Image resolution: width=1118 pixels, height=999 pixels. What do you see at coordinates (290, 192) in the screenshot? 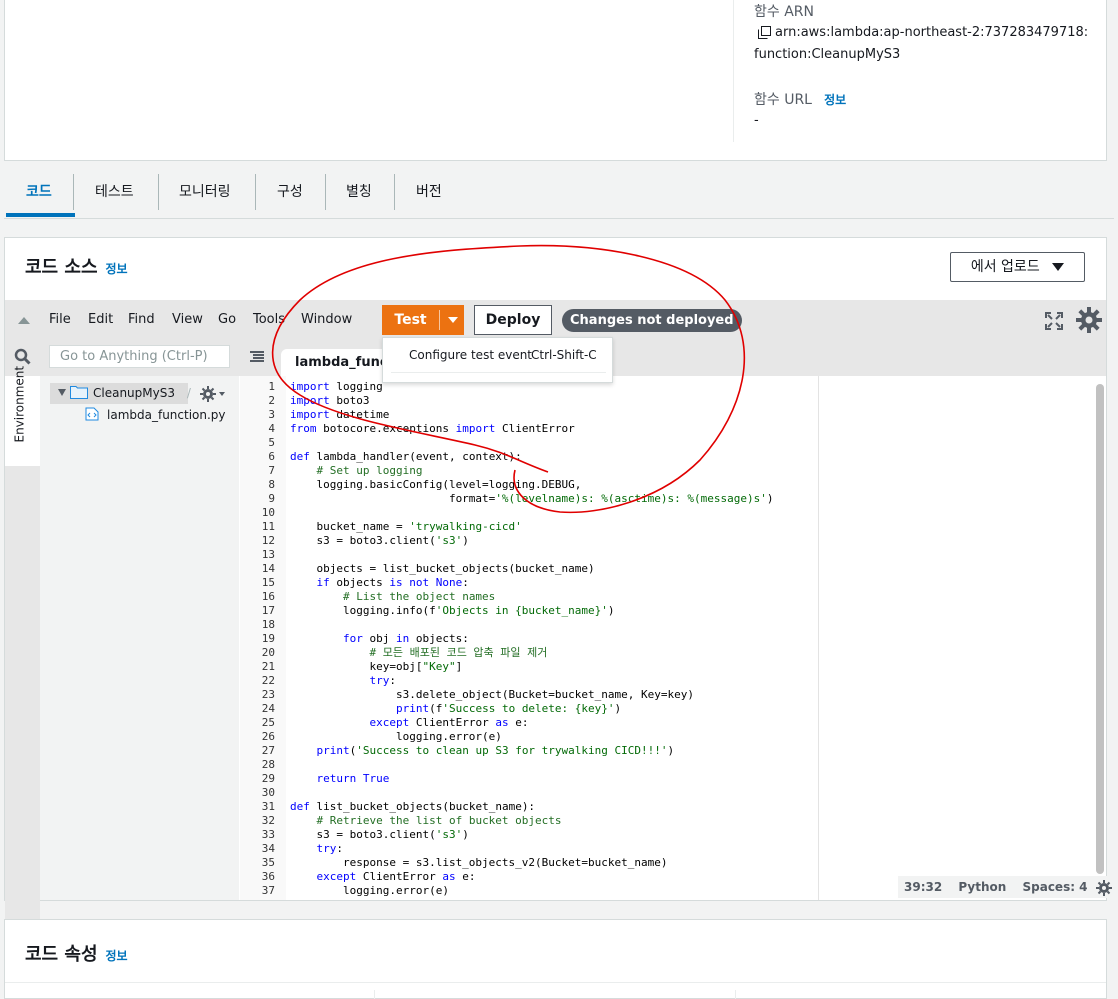
I see `tab-configuration: 구성` at bounding box center [290, 192].